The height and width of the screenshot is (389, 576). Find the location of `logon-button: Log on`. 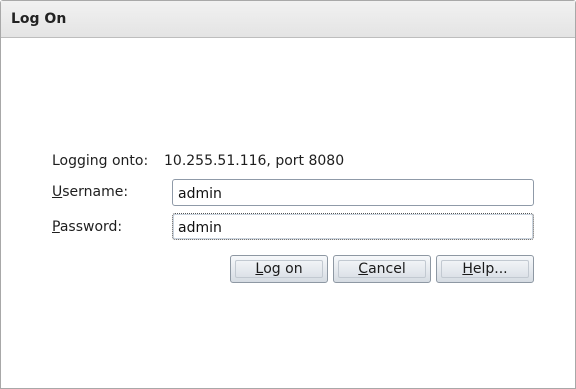

logon-button: Log on is located at coordinates (279, 269).